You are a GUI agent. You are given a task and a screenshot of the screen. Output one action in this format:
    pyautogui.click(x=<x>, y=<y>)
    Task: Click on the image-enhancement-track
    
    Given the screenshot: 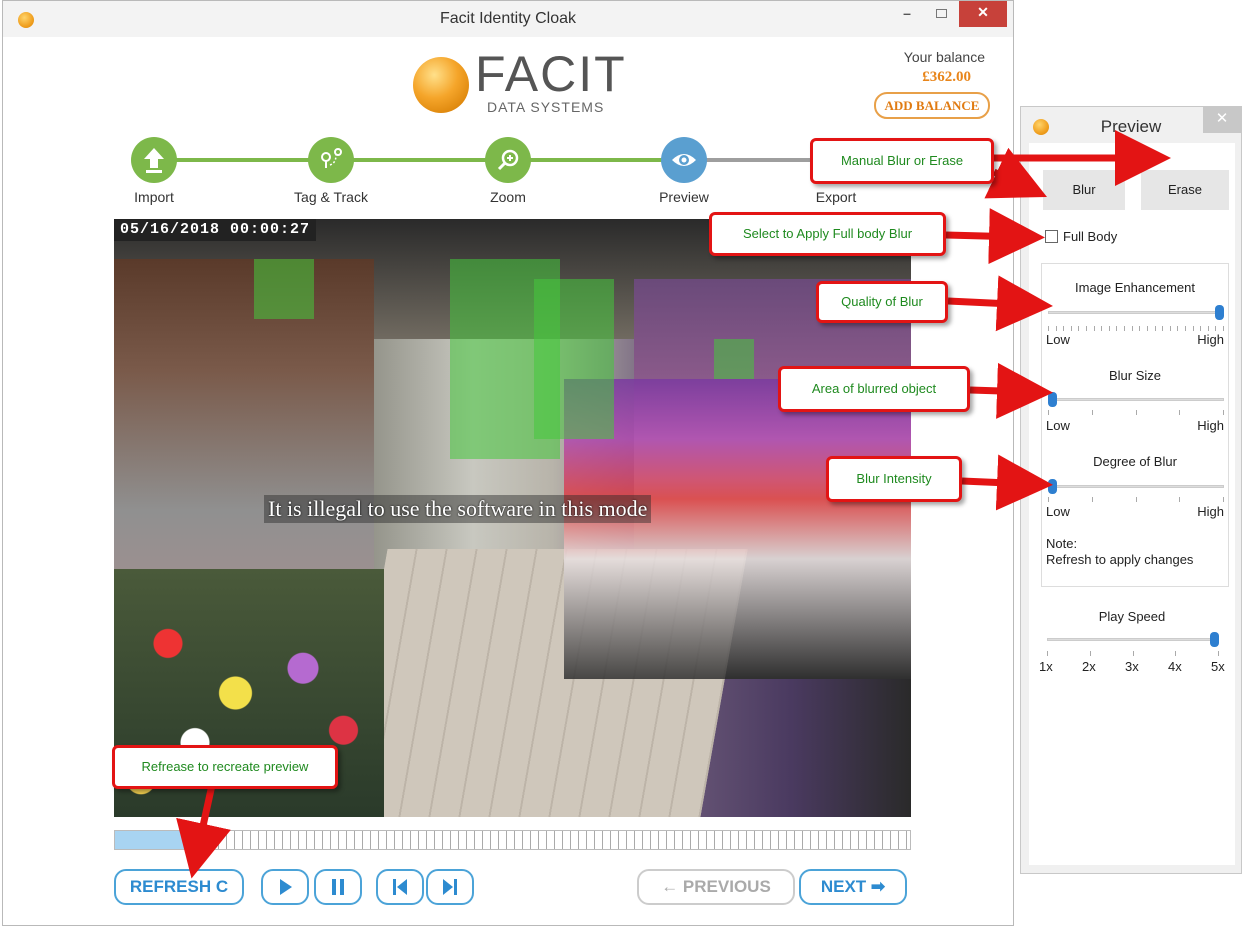 What is the action you would take?
    pyautogui.click(x=1136, y=312)
    